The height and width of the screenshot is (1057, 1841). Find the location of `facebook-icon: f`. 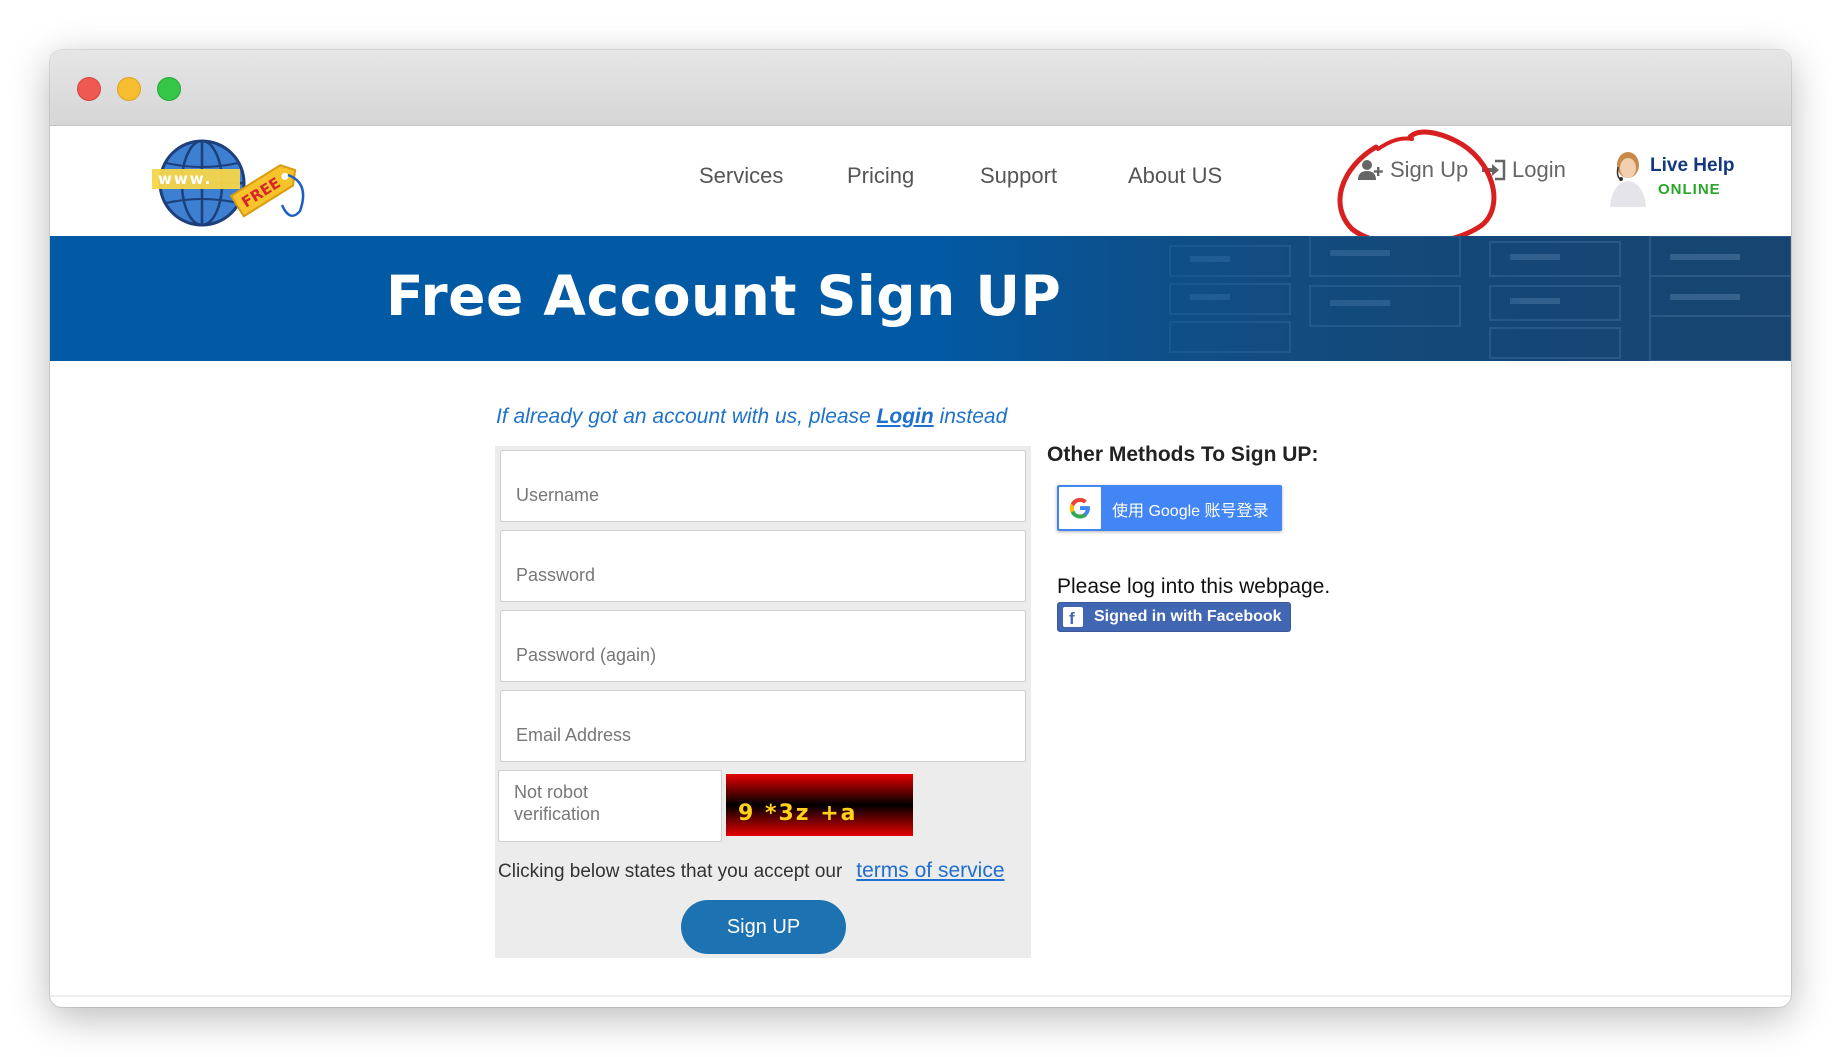

facebook-icon: f is located at coordinates (1073, 617).